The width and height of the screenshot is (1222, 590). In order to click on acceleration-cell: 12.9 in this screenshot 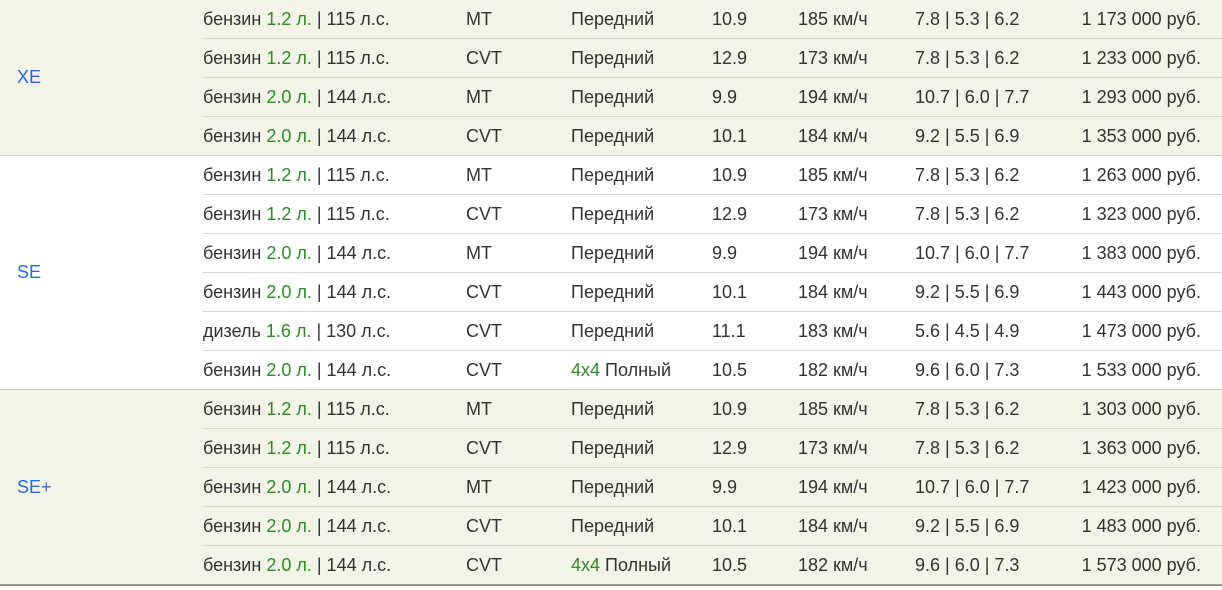, I will do `click(730, 214)`.